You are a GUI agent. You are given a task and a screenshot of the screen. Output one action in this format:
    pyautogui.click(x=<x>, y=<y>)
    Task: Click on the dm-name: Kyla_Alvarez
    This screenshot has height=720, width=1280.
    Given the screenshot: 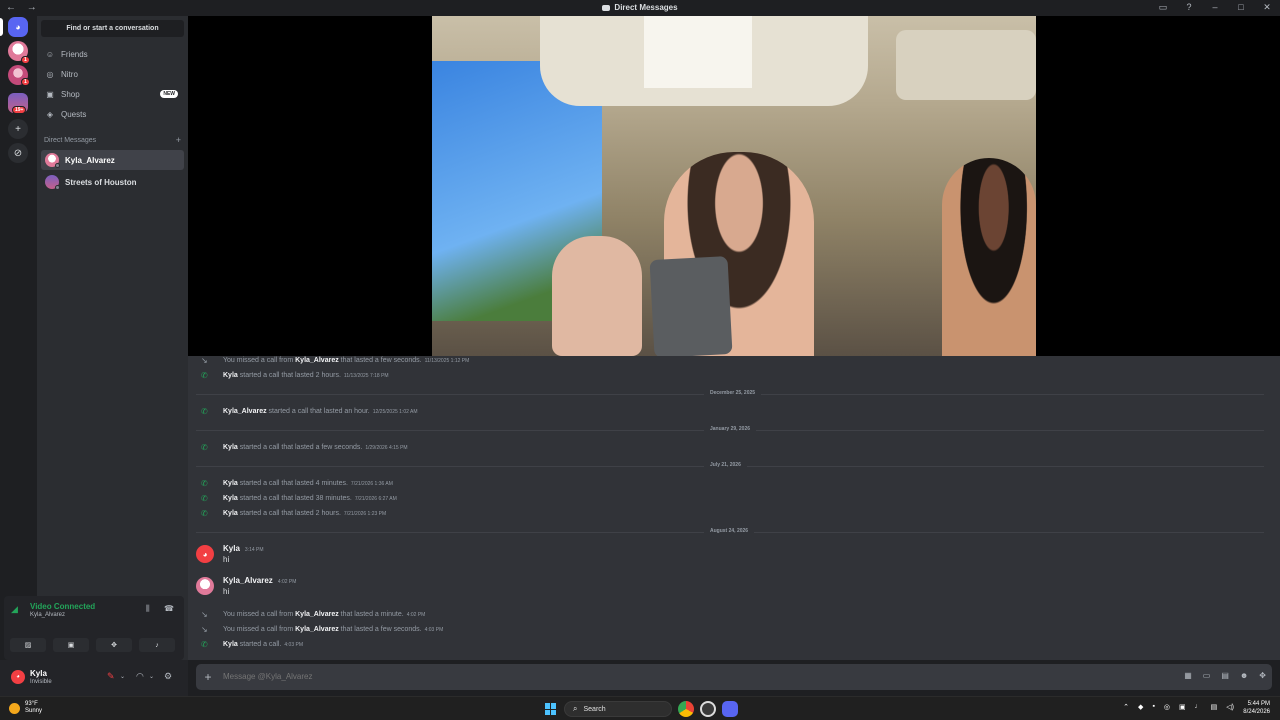 What is the action you would take?
    pyautogui.click(x=90, y=160)
    